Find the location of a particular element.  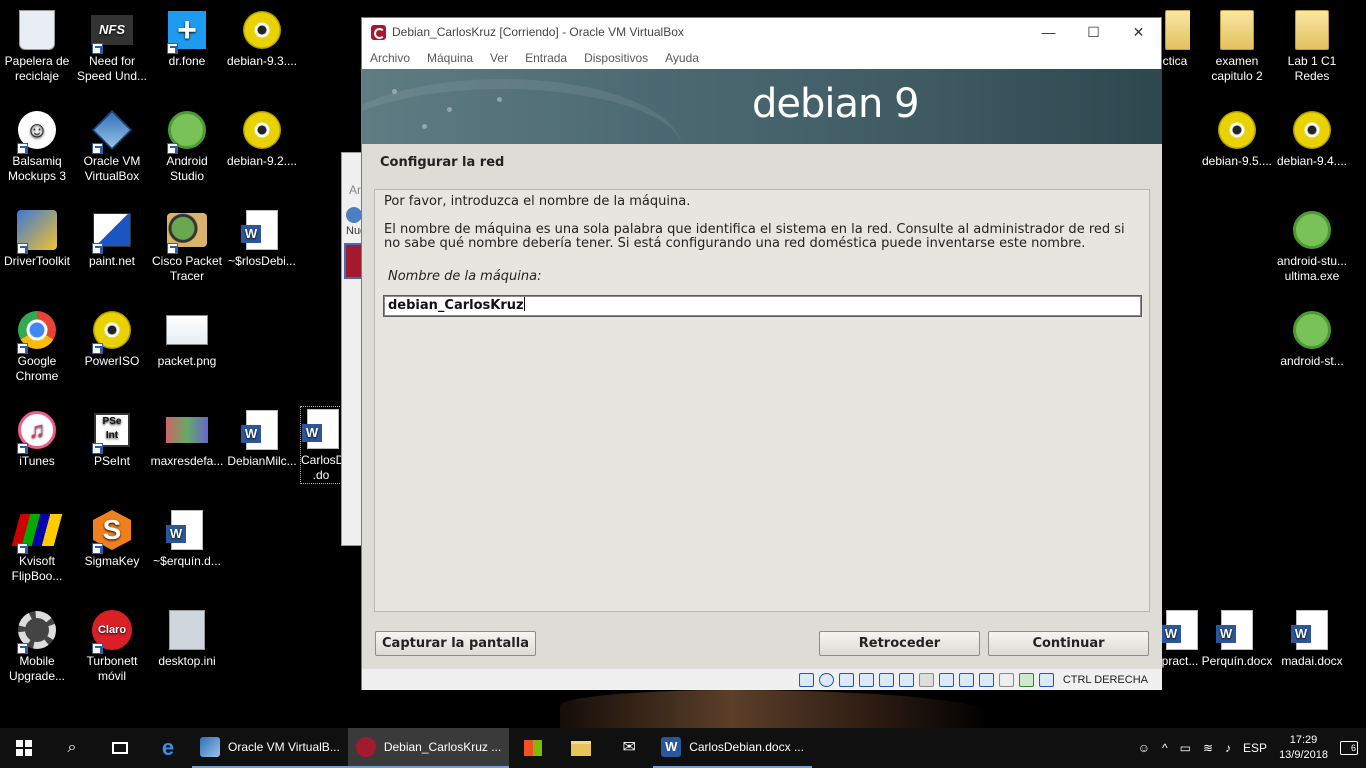

mail-icon: ✉ is located at coordinates (629, 747).